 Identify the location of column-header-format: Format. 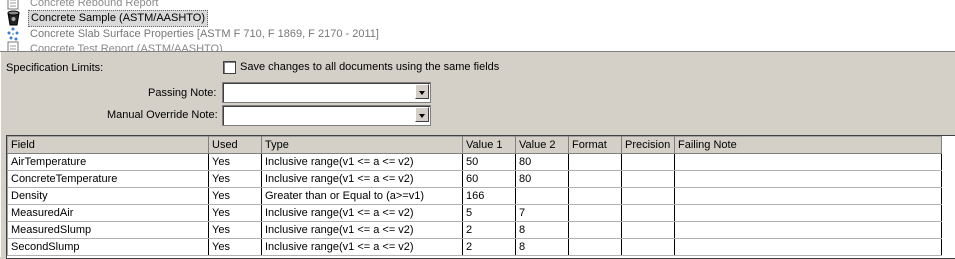
(595, 145).